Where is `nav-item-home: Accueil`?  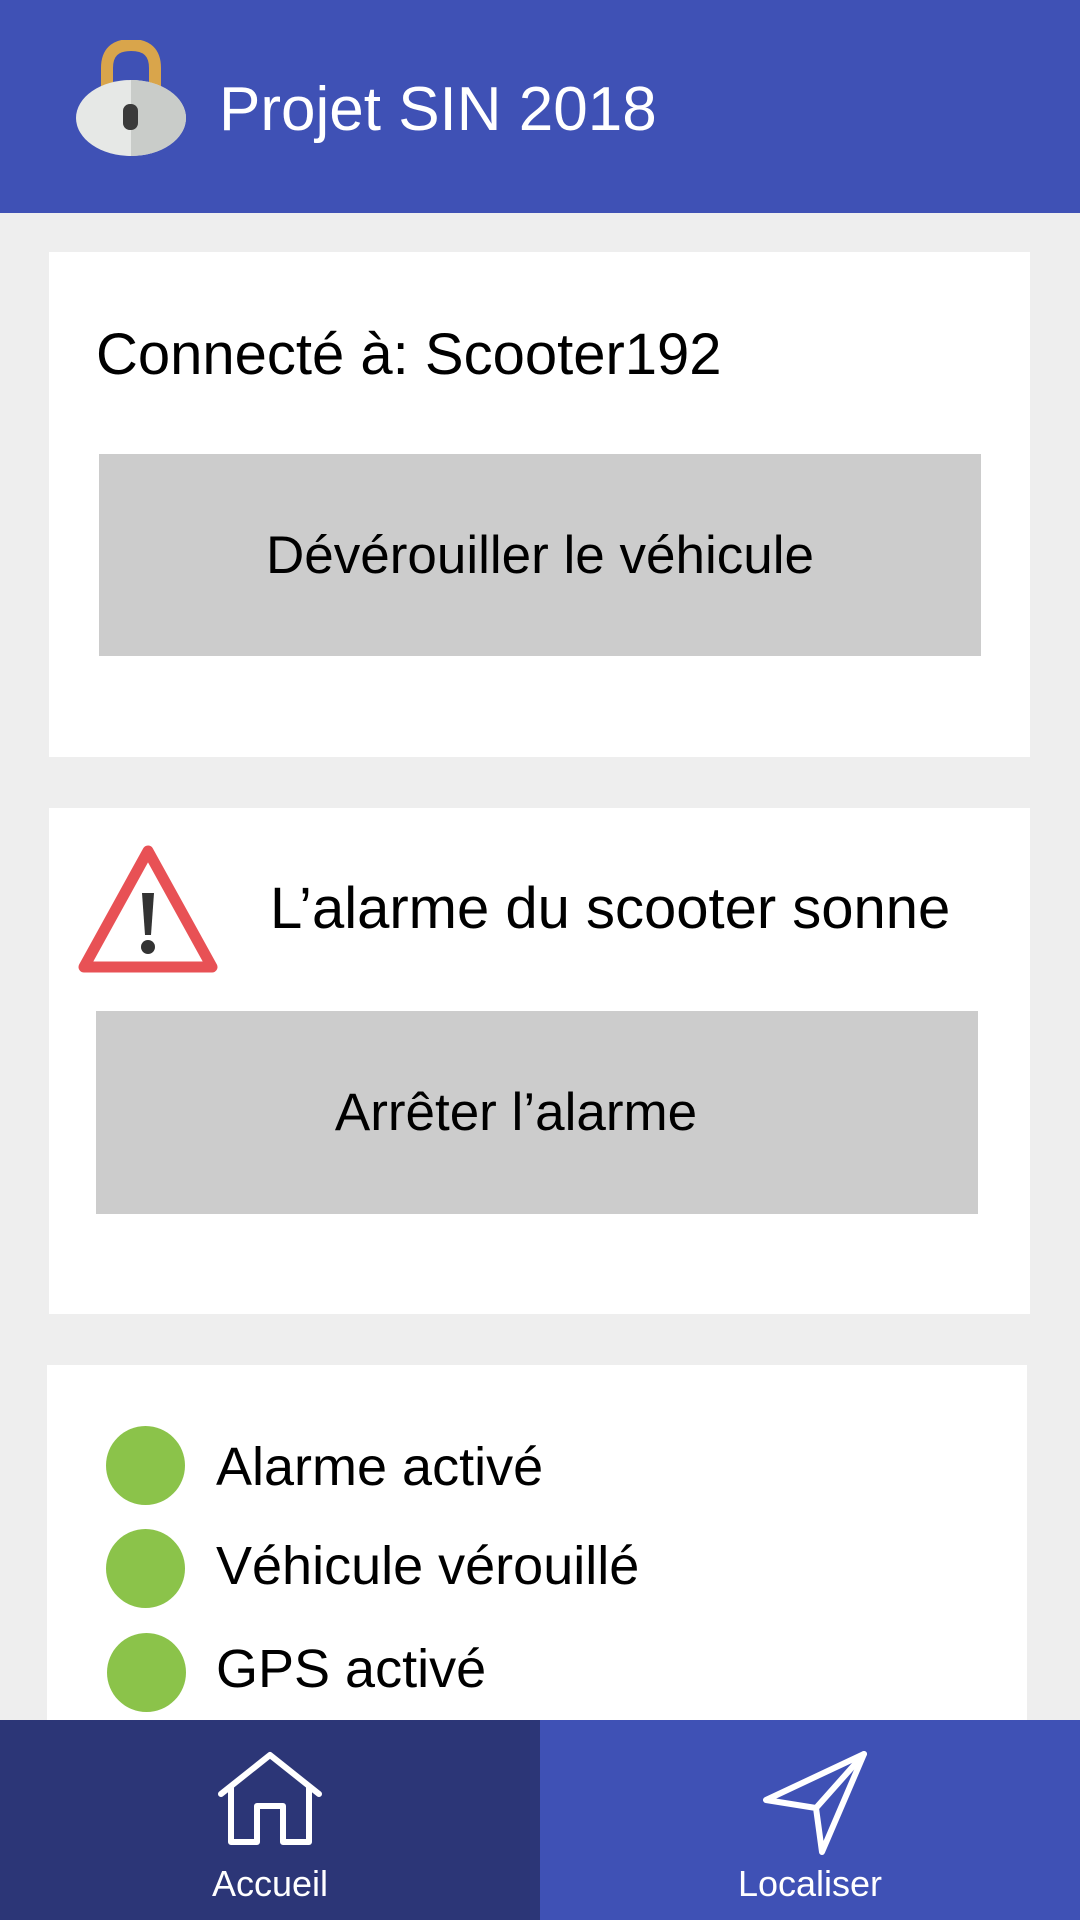
nav-item-home: Accueil is located at coordinates (270, 1820).